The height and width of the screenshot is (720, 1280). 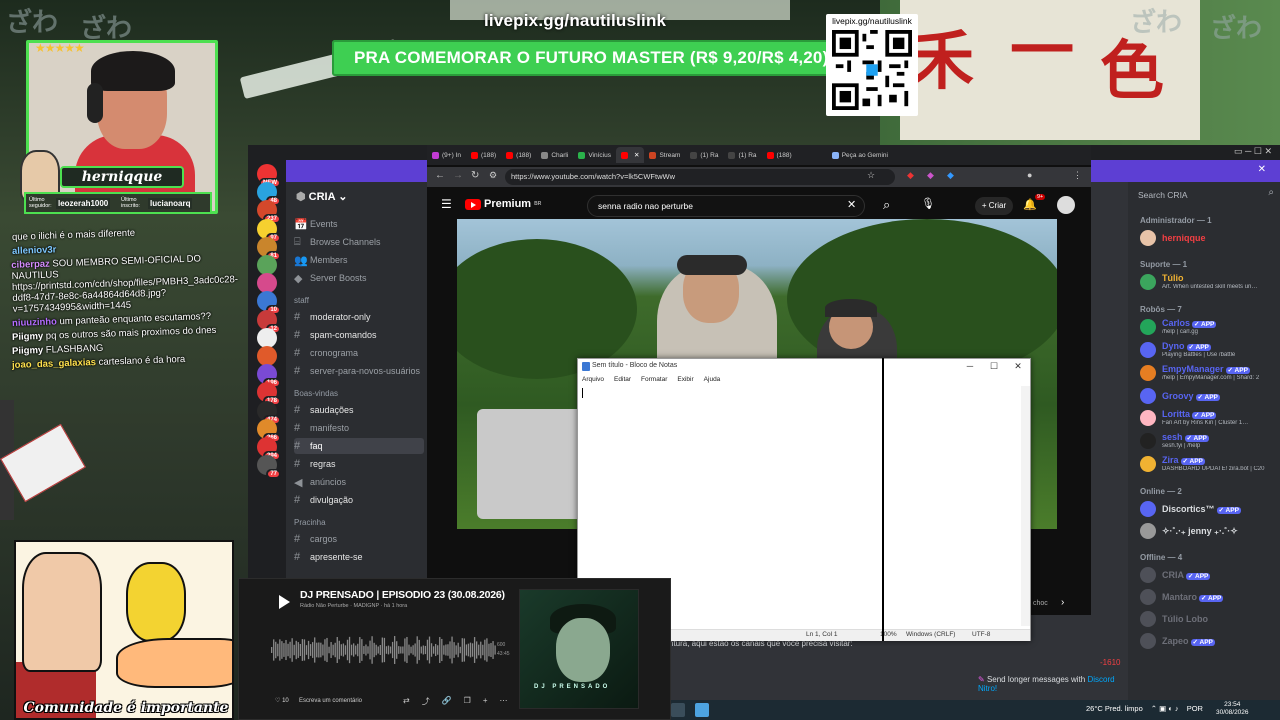 I want to click on browser-tab: (1) Ra, so click(x=742, y=155).